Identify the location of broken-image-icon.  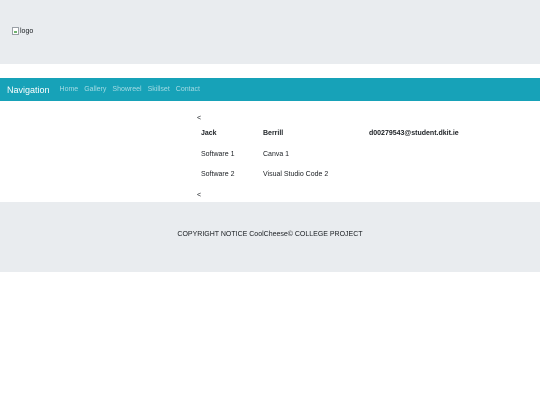
(15, 31).